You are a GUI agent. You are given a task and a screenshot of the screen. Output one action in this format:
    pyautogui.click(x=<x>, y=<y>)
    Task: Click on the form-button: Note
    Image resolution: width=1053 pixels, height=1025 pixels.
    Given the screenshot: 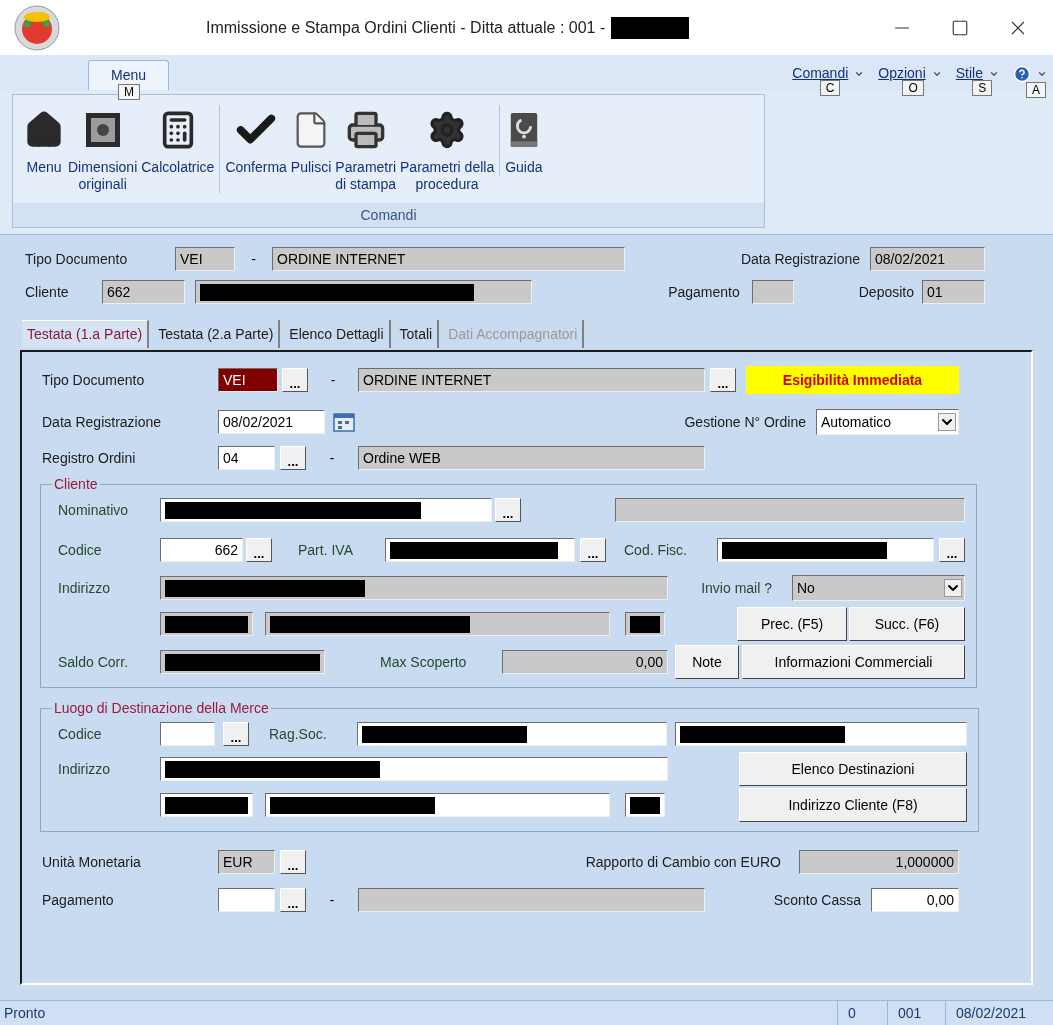 What is the action you would take?
    pyautogui.click(x=707, y=662)
    